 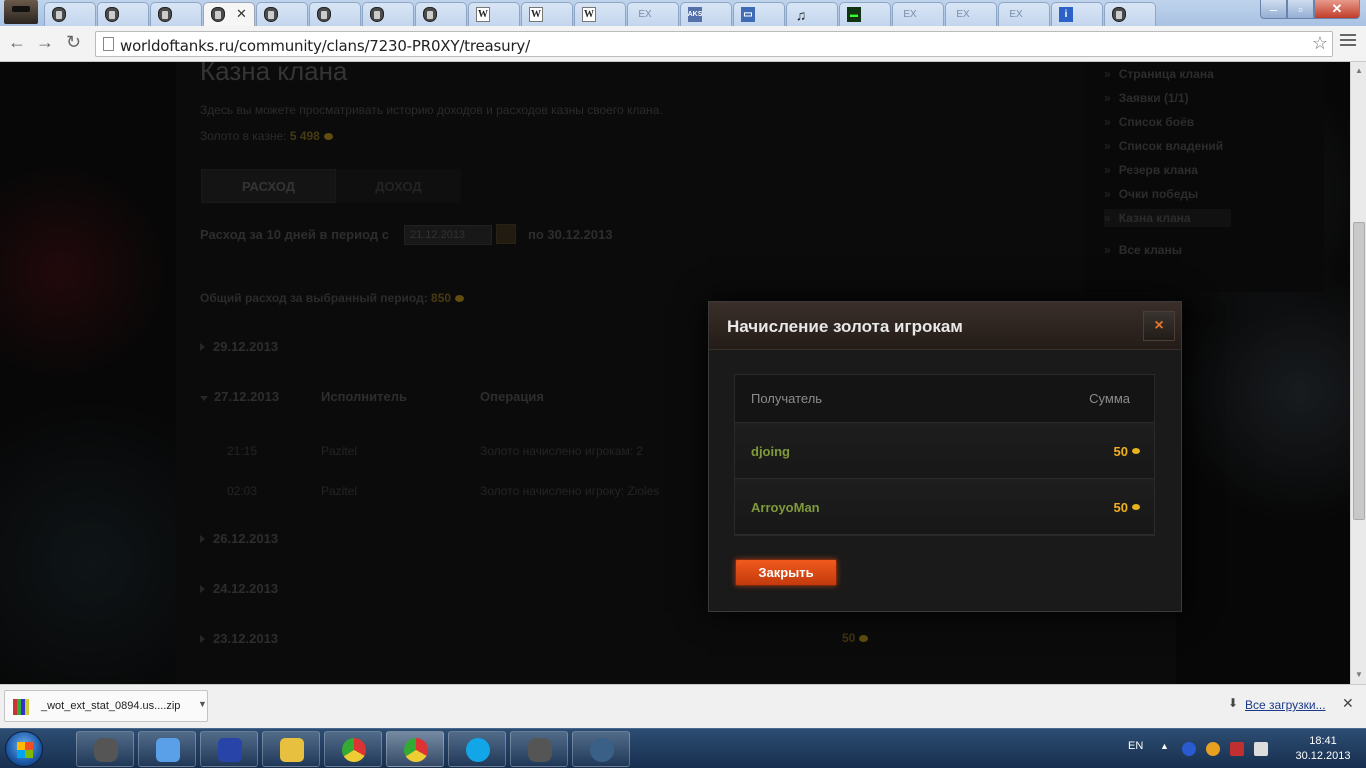 What do you see at coordinates (477, 749) in the screenshot?
I see `taskbar-skype` at bounding box center [477, 749].